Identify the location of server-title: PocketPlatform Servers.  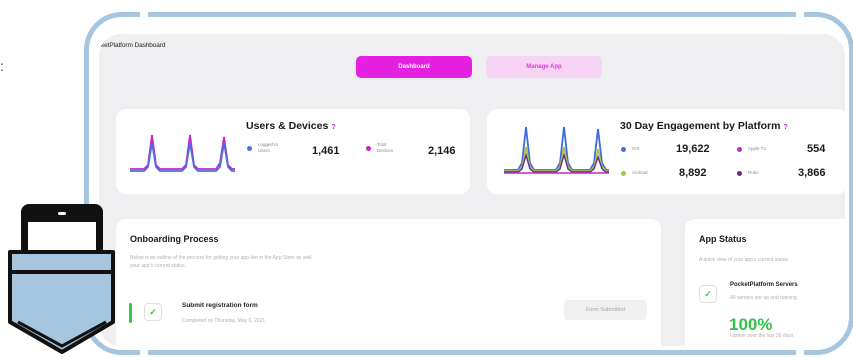
(764, 285).